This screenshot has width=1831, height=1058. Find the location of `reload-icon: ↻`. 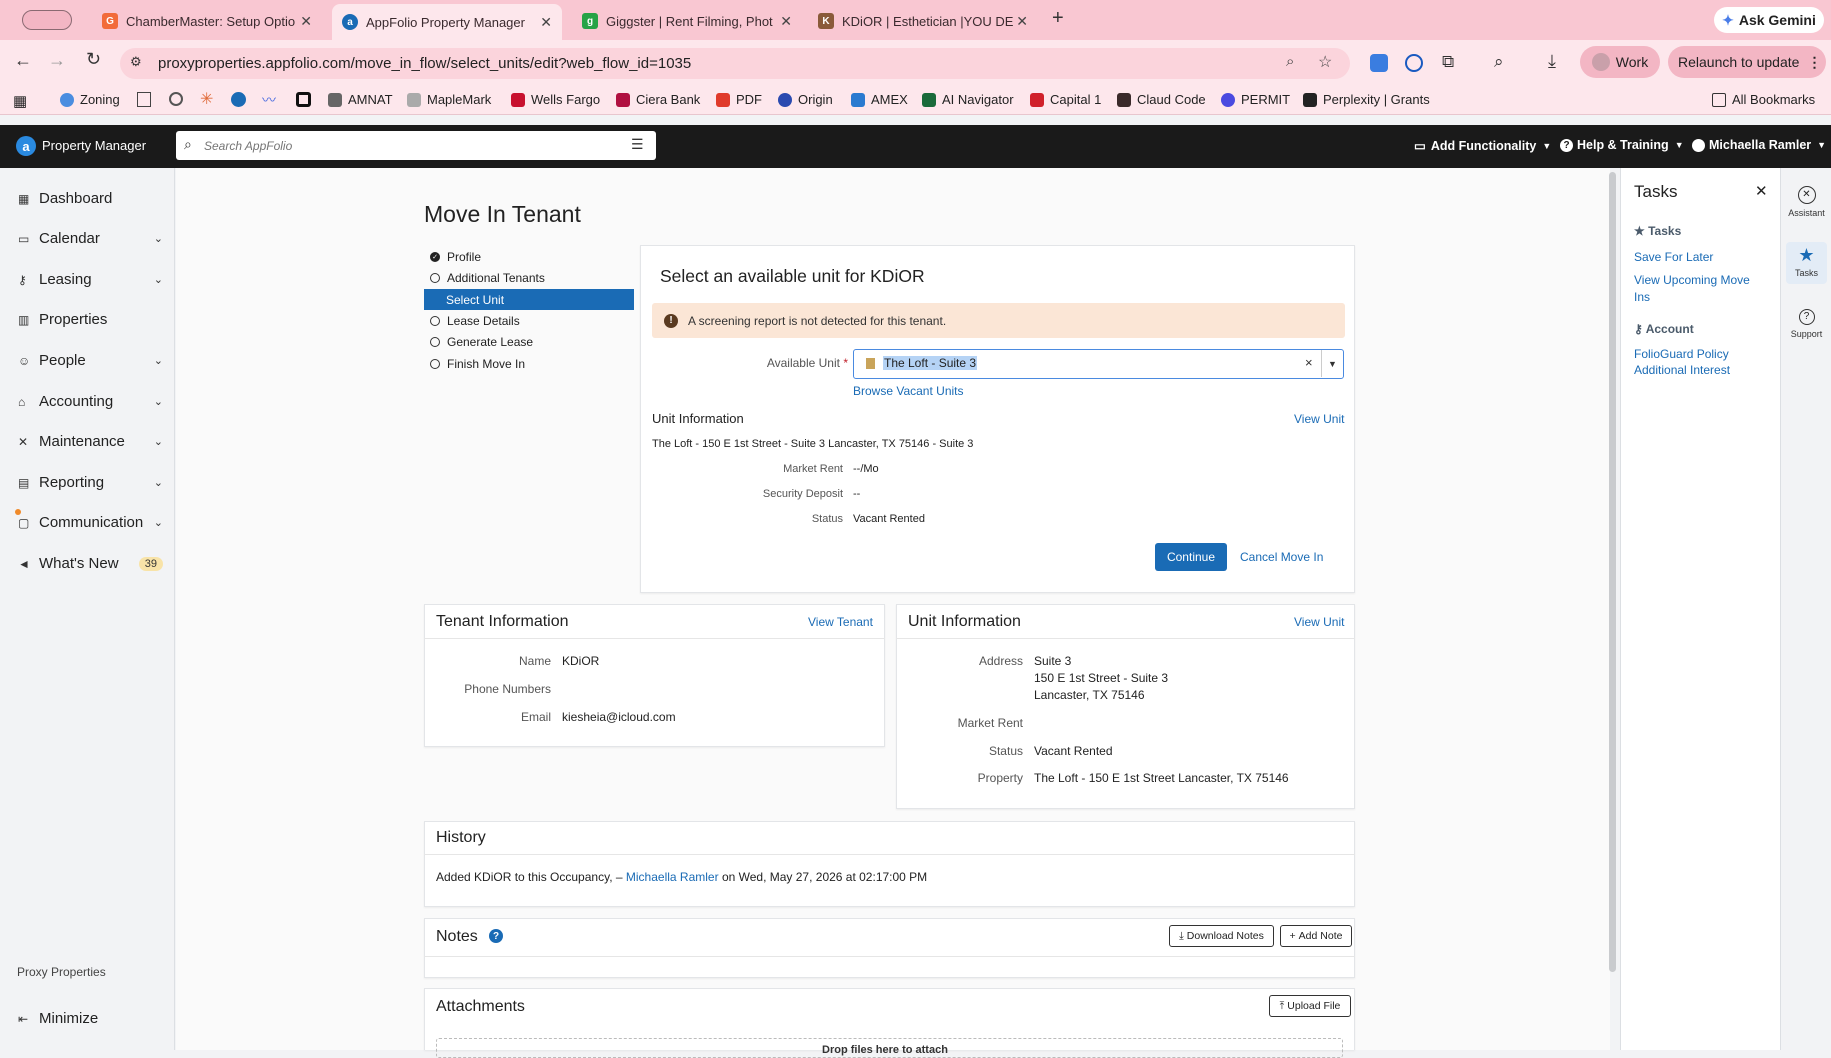

reload-icon: ↻ is located at coordinates (93, 59).